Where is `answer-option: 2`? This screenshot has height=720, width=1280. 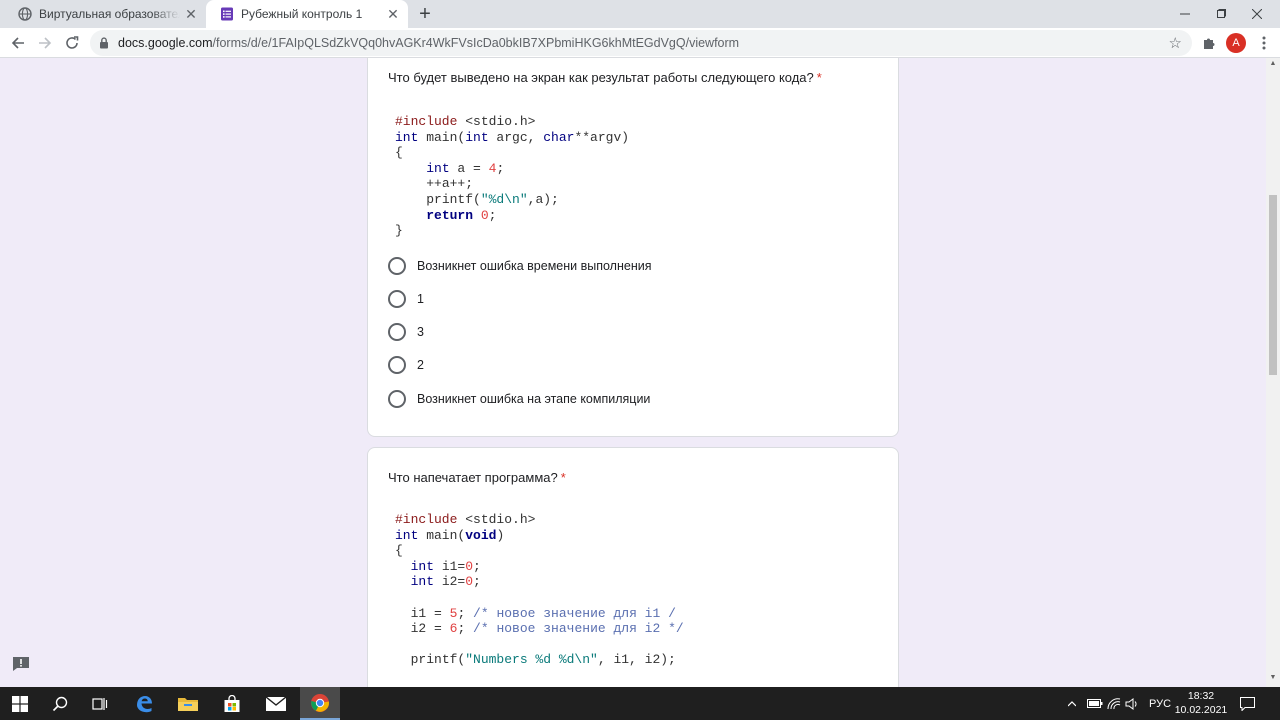
answer-option: 2 is located at coordinates (406, 365).